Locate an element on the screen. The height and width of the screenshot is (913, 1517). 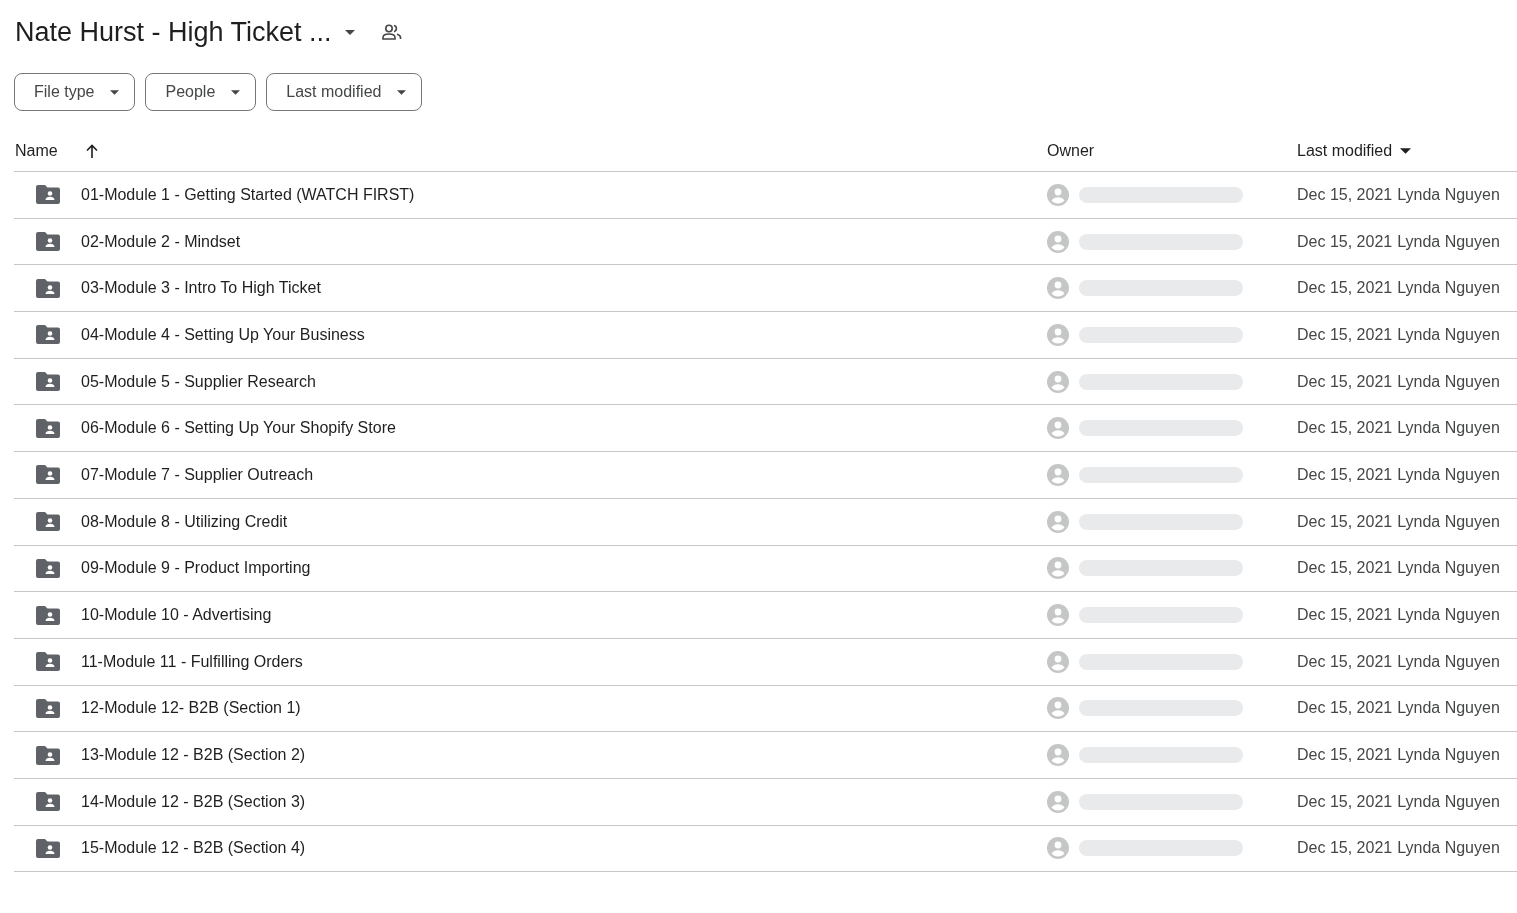
folder-name: 05-Module 5 - Supplier Research is located at coordinates (198, 381).